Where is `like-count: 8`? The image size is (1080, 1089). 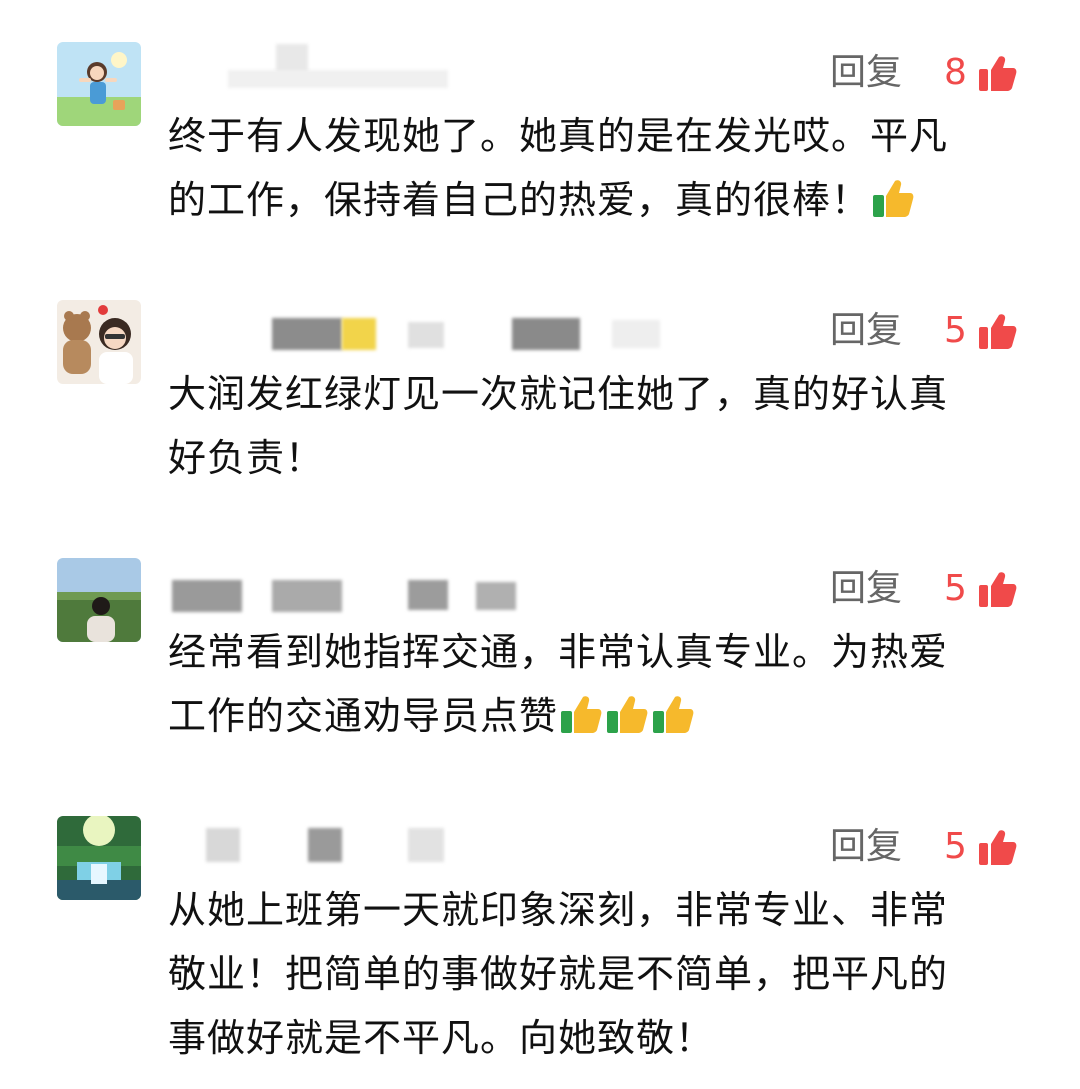 like-count: 8 is located at coordinates (955, 72).